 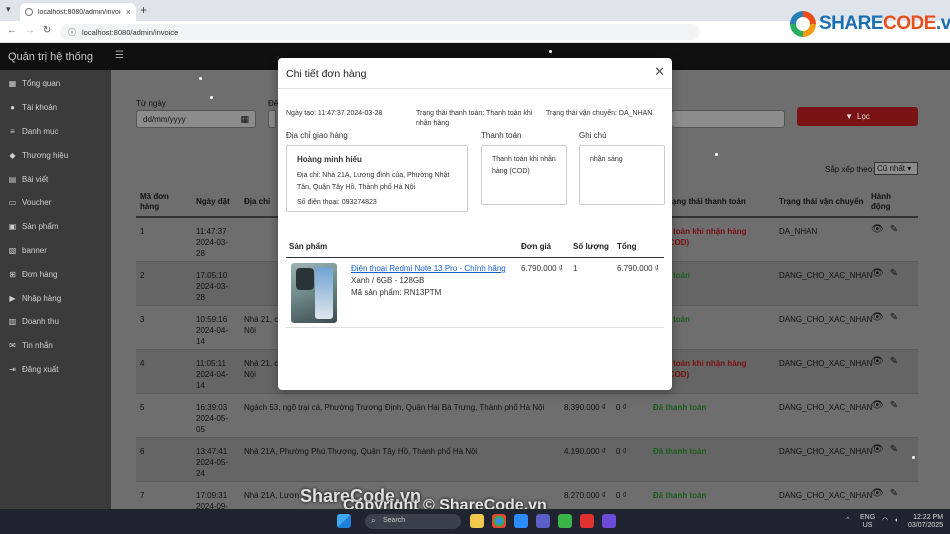 What do you see at coordinates (40, 108) in the screenshot?
I see `sidebar-item-label: Tài khoản` at bounding box center [40, 108].